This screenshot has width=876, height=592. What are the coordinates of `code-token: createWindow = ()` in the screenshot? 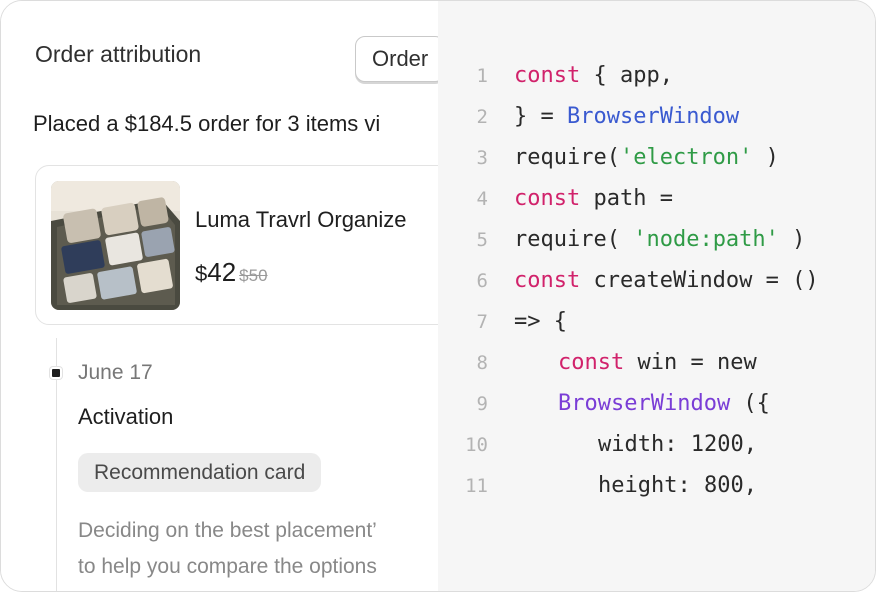 It's located at (699, 280).